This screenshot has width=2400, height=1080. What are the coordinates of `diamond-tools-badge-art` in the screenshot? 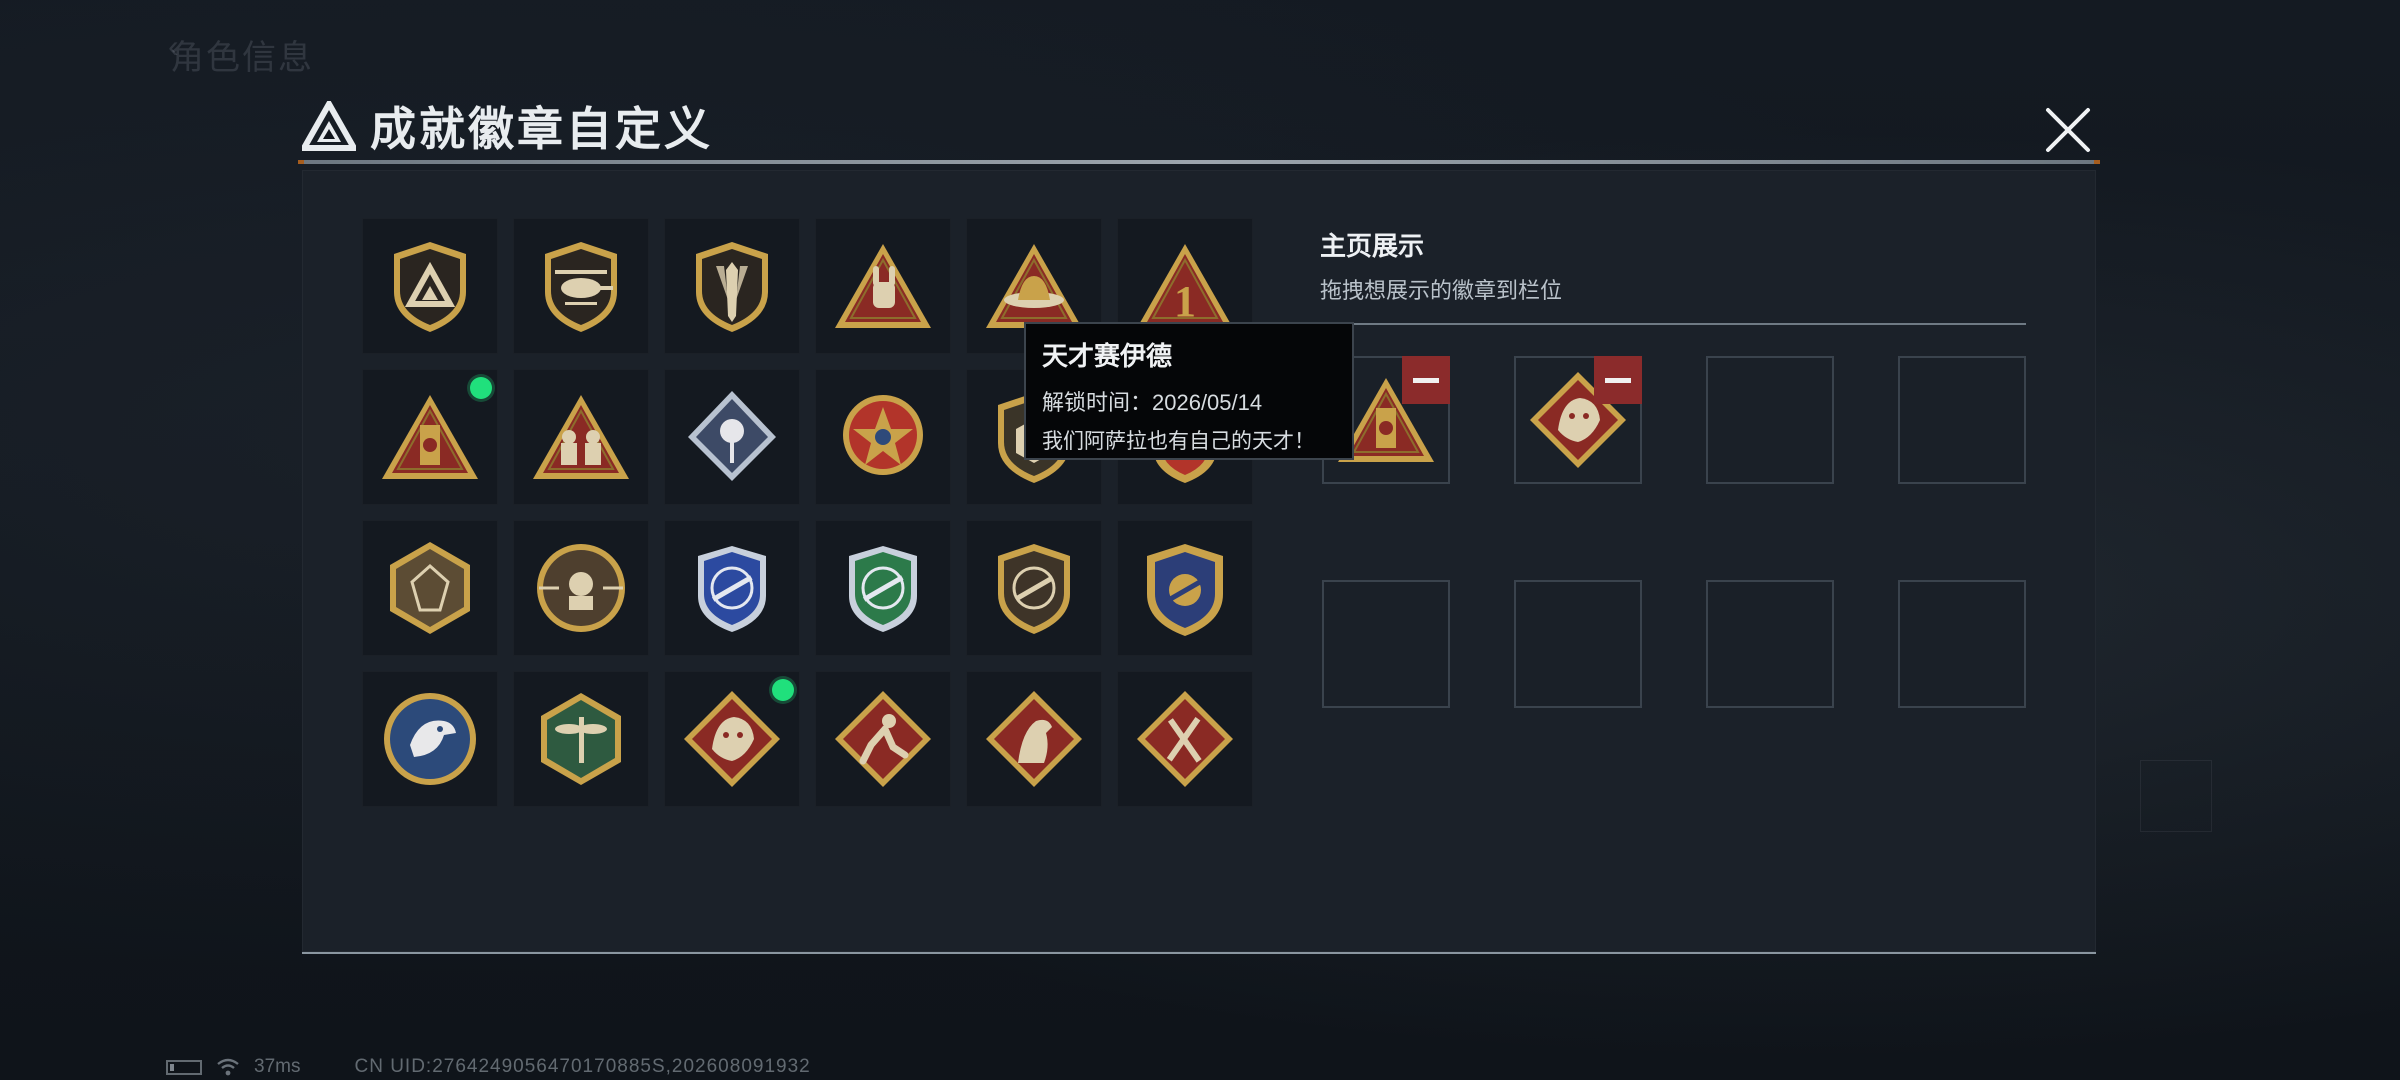 It's located at (1185, 739).